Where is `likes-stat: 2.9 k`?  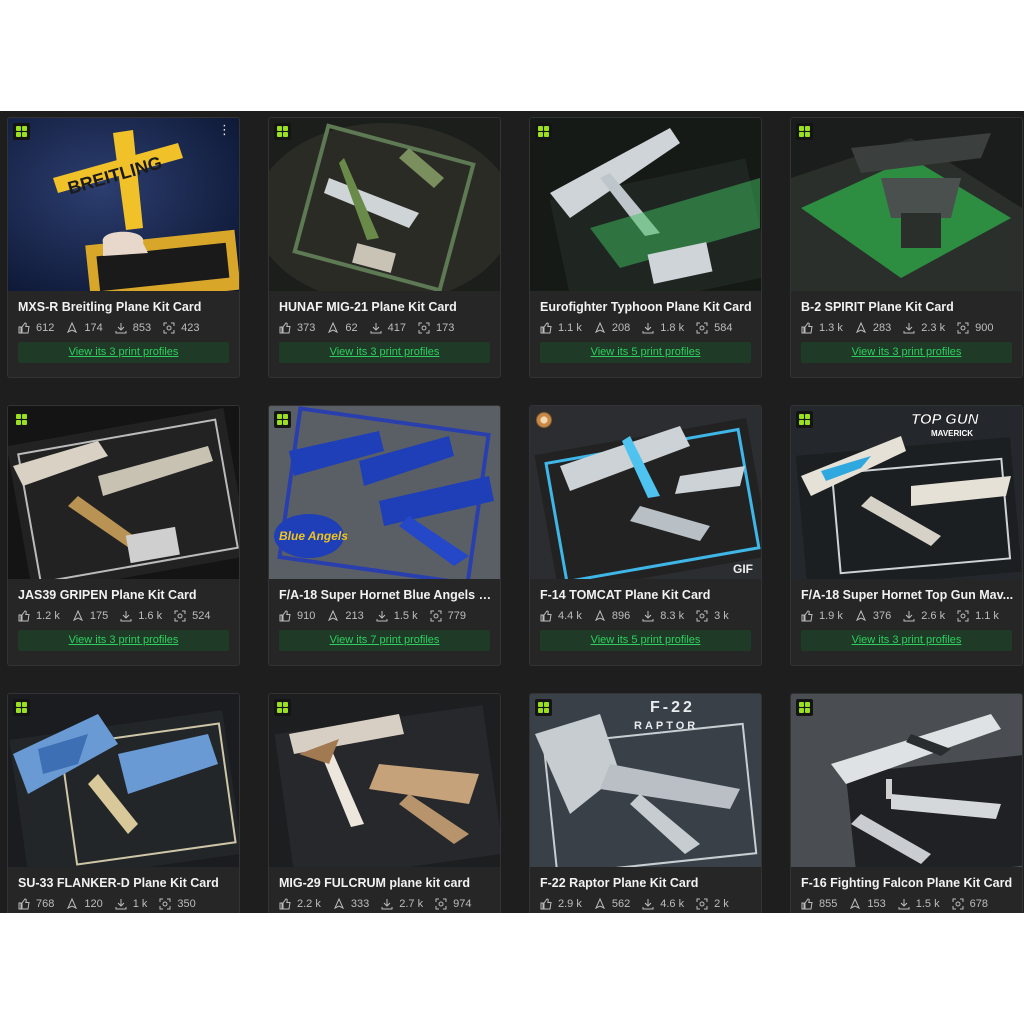
likes-stat: 2.9 k is located at coordinates (561, 904).